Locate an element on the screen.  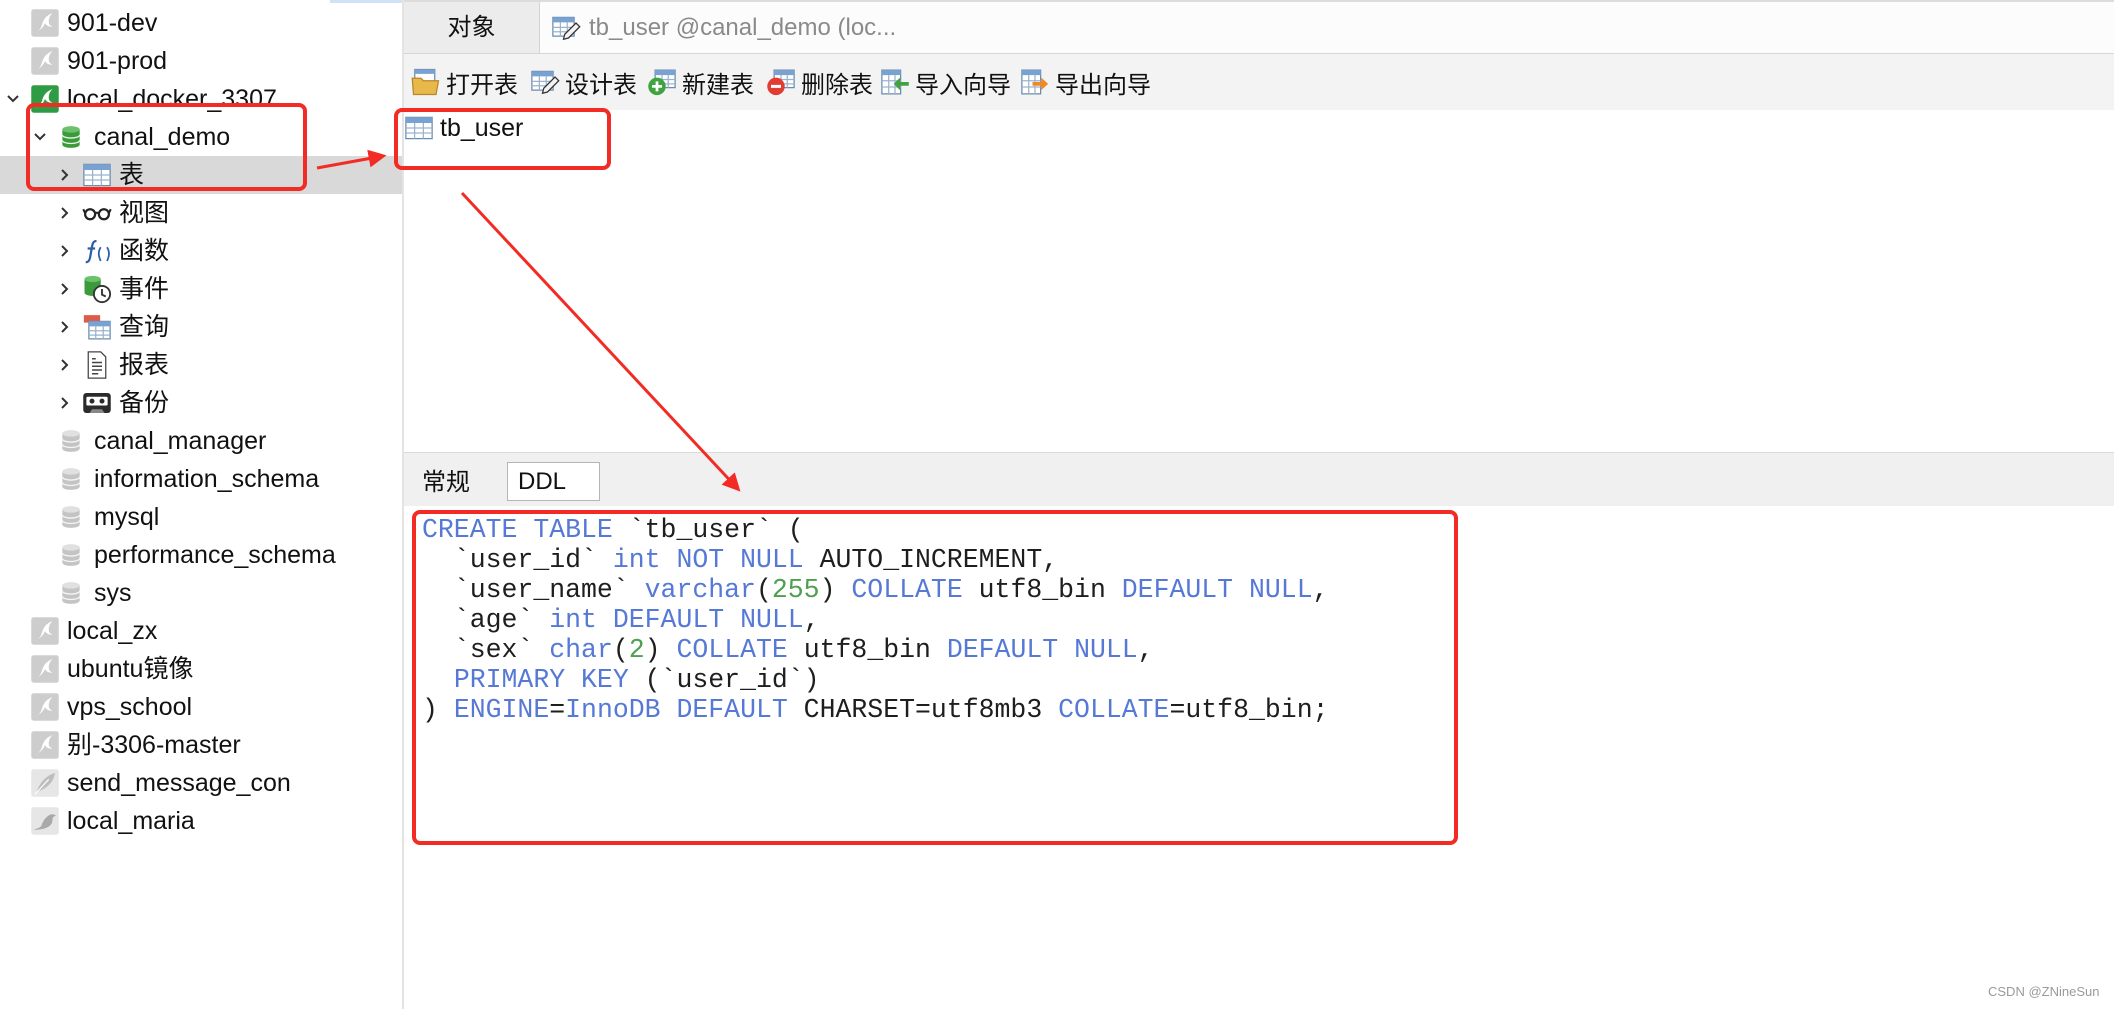
tree-node-reports: 报表 is located at coordinates (201, 365).